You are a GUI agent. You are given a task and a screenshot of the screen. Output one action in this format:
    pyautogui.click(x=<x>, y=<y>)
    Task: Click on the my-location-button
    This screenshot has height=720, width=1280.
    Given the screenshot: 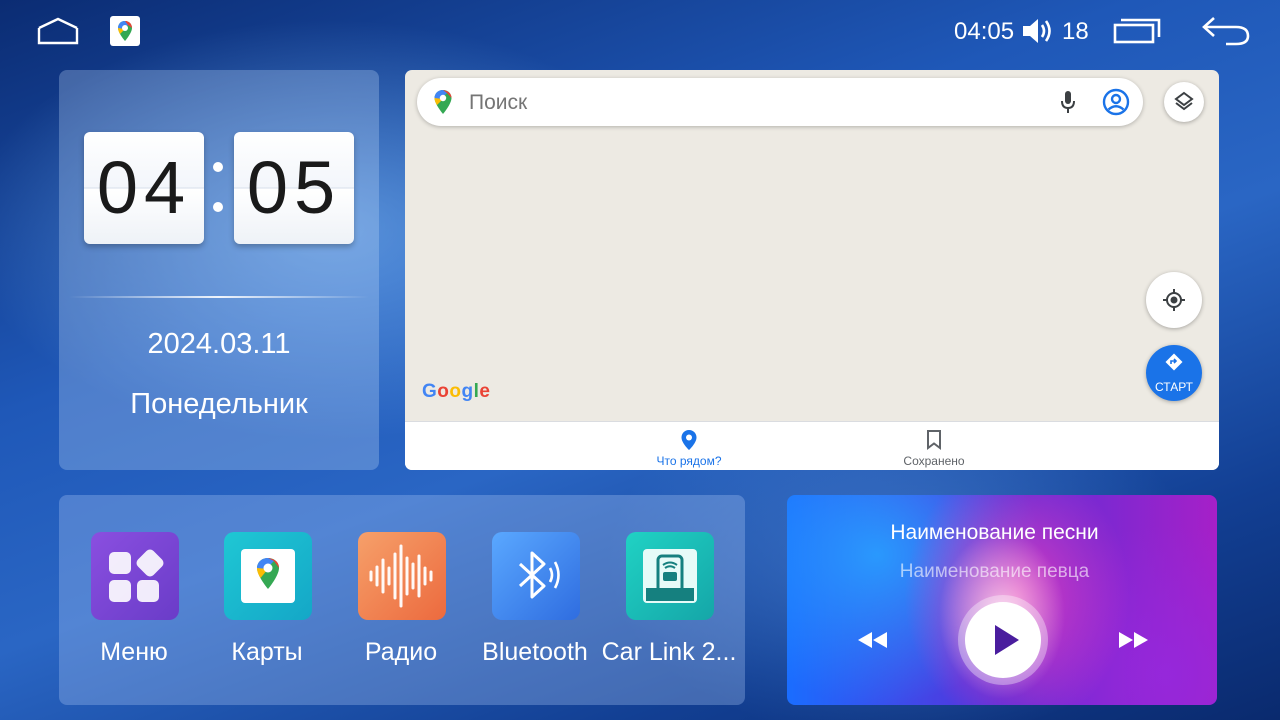 What is the action you would take?
    pyautogui.click(x=1174, y=300)
    